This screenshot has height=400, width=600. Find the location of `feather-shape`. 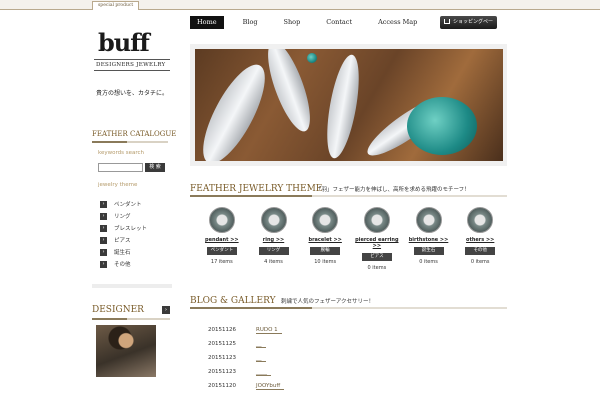

feather-shape is located at coordinates (236, 108).